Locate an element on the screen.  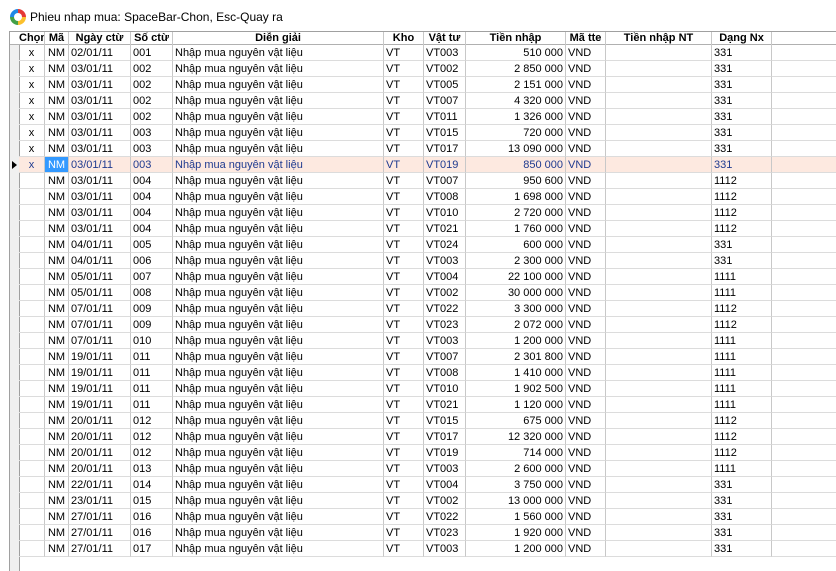
cell-tien: 950 600 is located at coordinates (516, 181).